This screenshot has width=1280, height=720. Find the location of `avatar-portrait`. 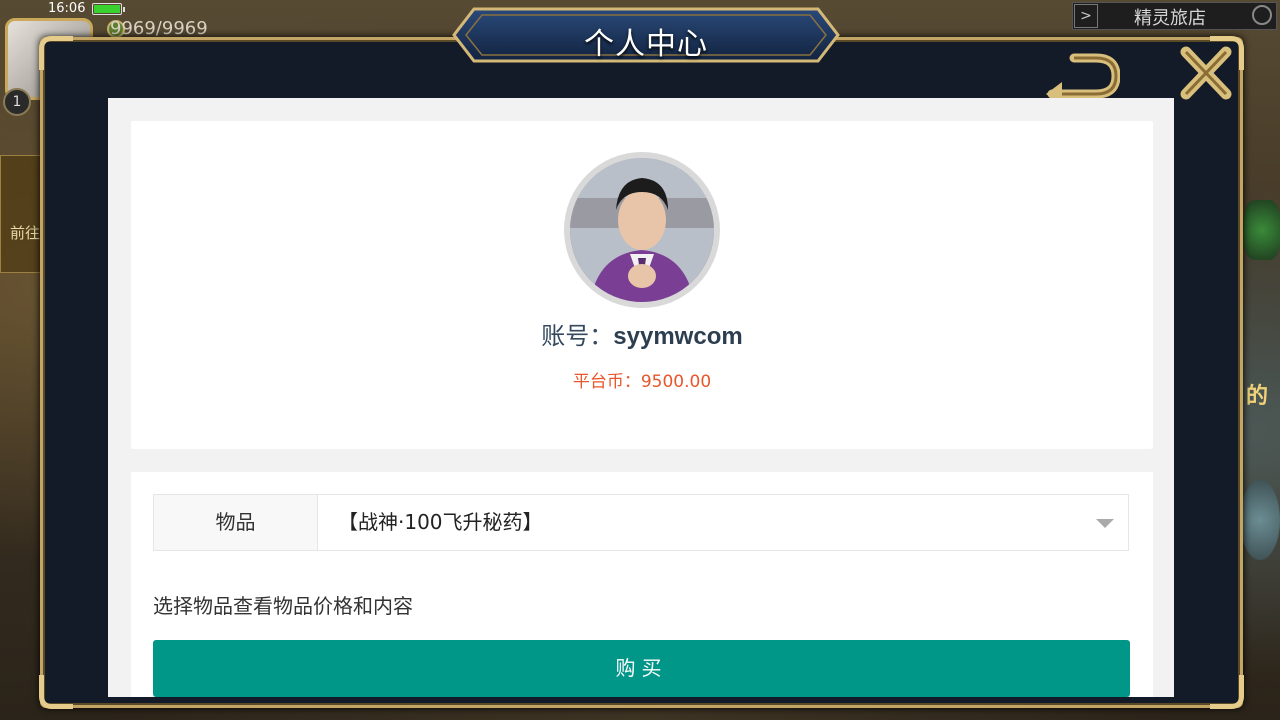

avatar-portrait is located at coordinates (642, 230).